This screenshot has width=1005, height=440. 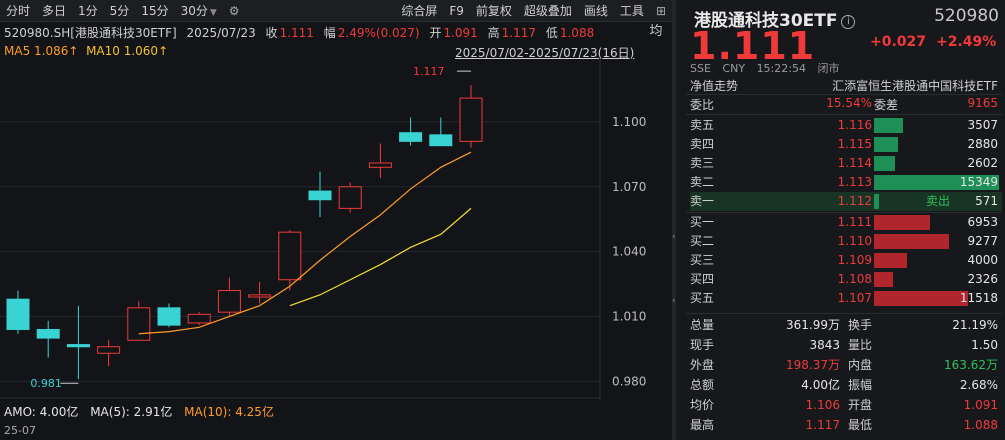 I want to click on close-value: 1.111, so click(x=296, y=33).